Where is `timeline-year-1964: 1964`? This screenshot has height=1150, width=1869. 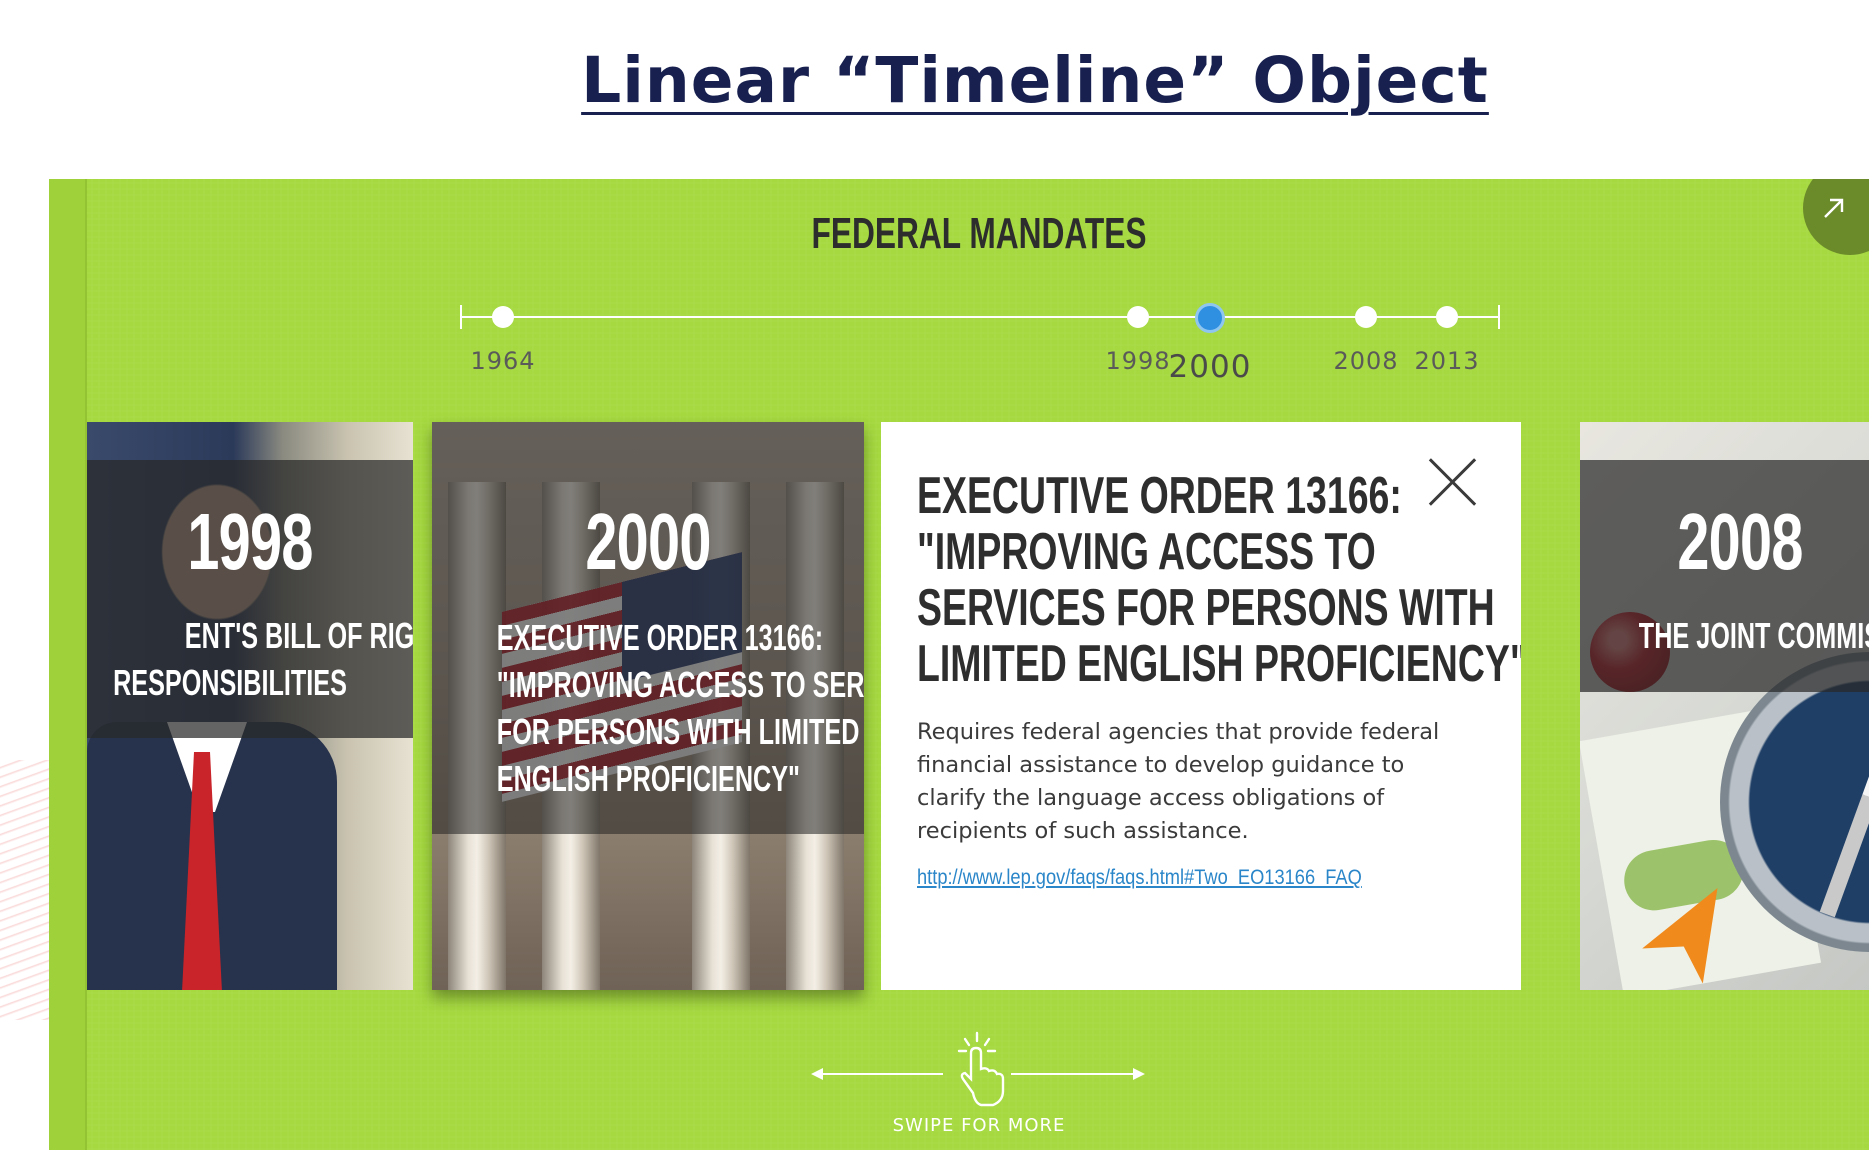 timeline-year-1964: 1964 is located at coordinates (502, 361).